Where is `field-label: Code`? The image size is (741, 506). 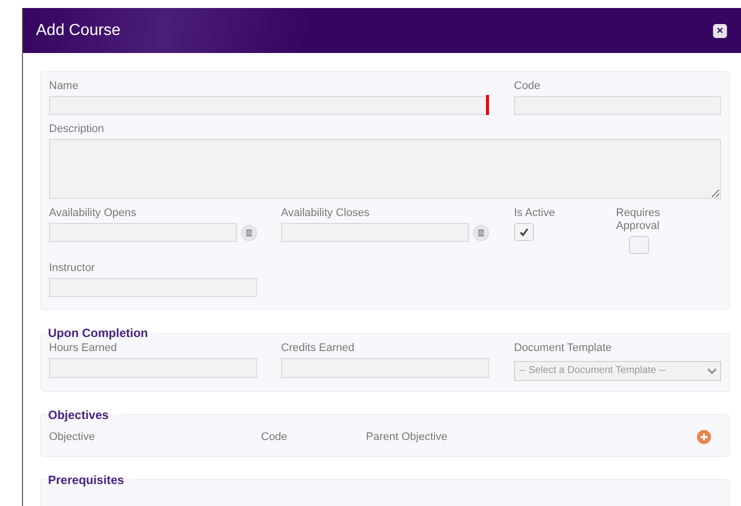 field-label: Code is located at coordinates (528, 86).